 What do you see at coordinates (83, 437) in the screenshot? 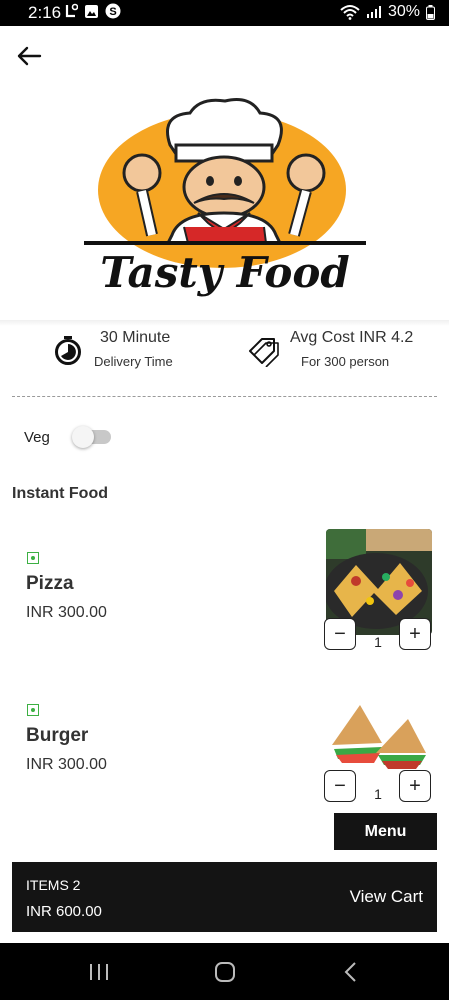
I see `veg-toggle-knob` at bounding box center [83, 437].